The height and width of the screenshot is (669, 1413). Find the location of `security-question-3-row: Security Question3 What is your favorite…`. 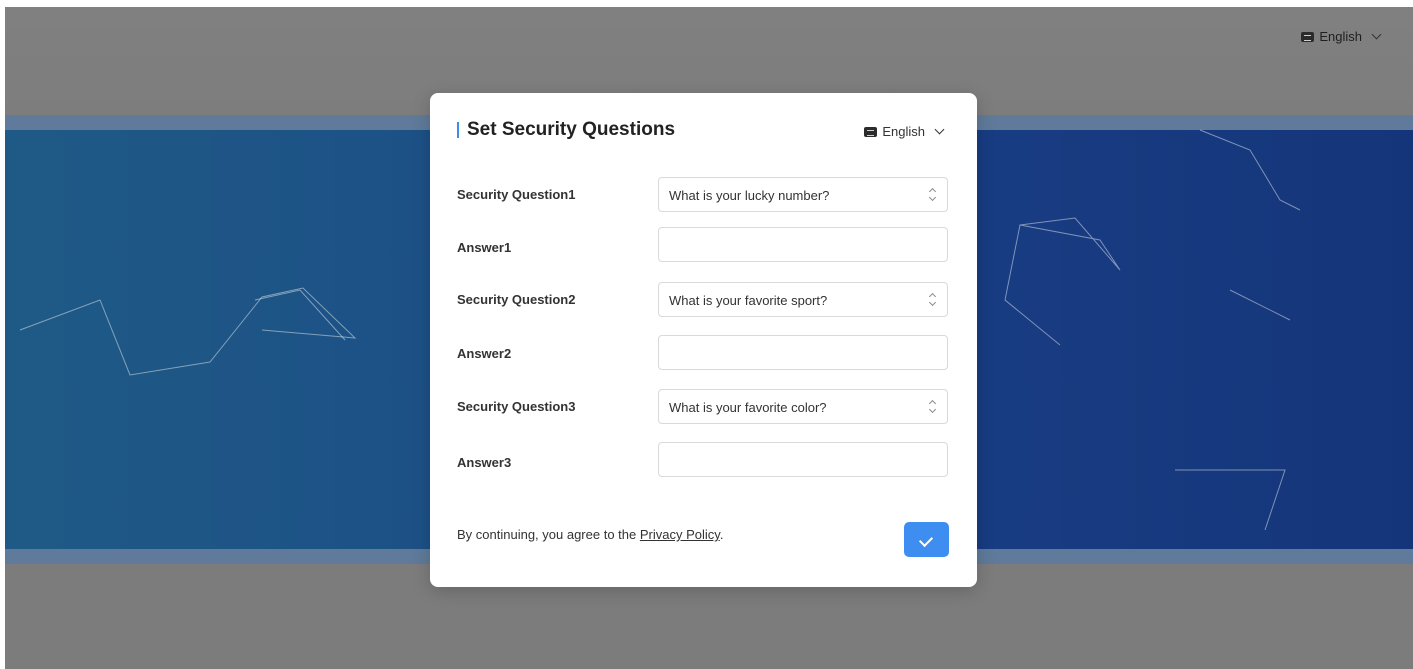

security-question-3-row: Security Question3 What is your favorite… is located at coordinates (703, 407).